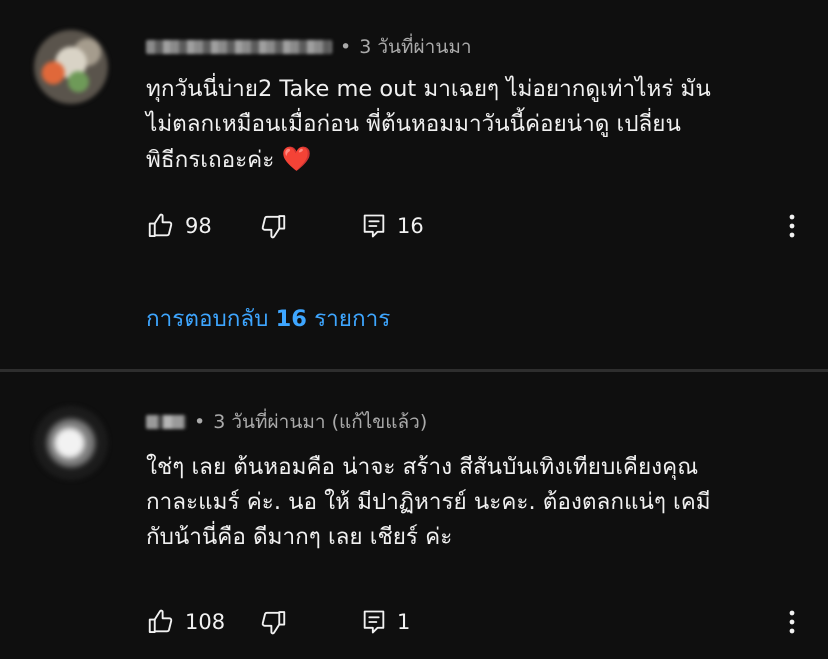 The height and width of the screenshot is (659, 828). I want to click on comment-actions: 98 16, so click(483, 226).